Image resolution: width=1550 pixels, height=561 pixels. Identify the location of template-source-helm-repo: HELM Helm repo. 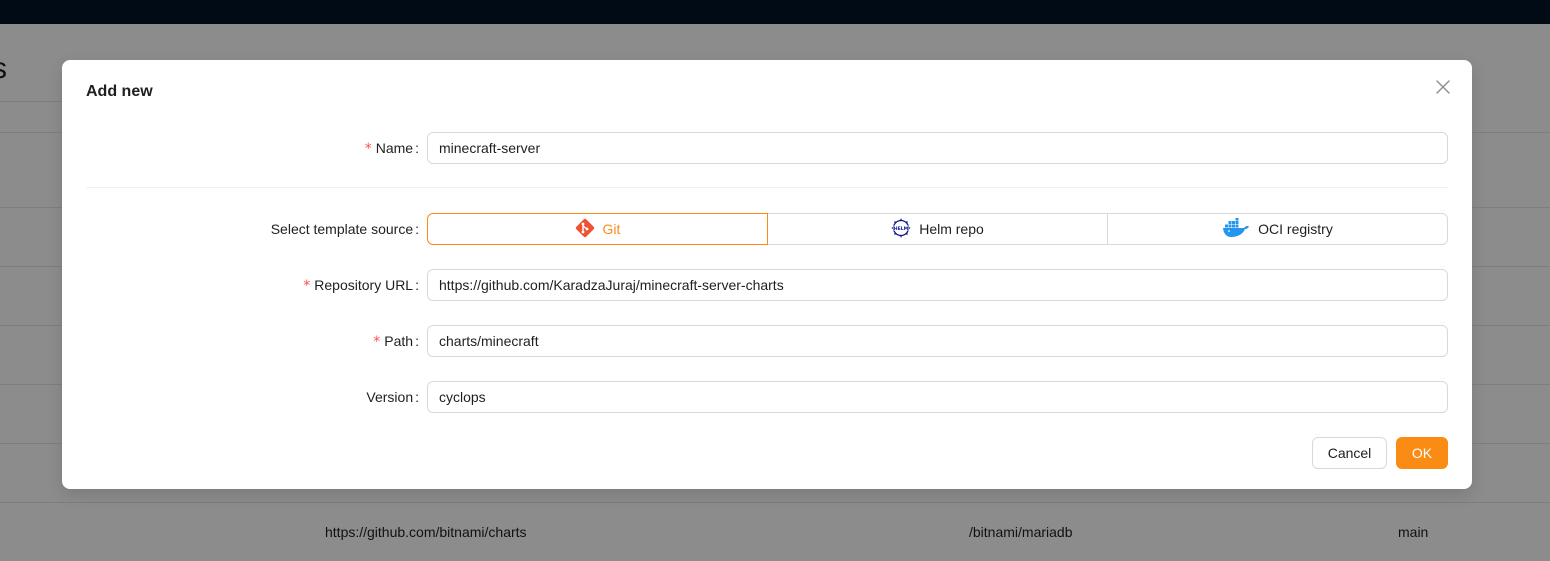
(937, 229).